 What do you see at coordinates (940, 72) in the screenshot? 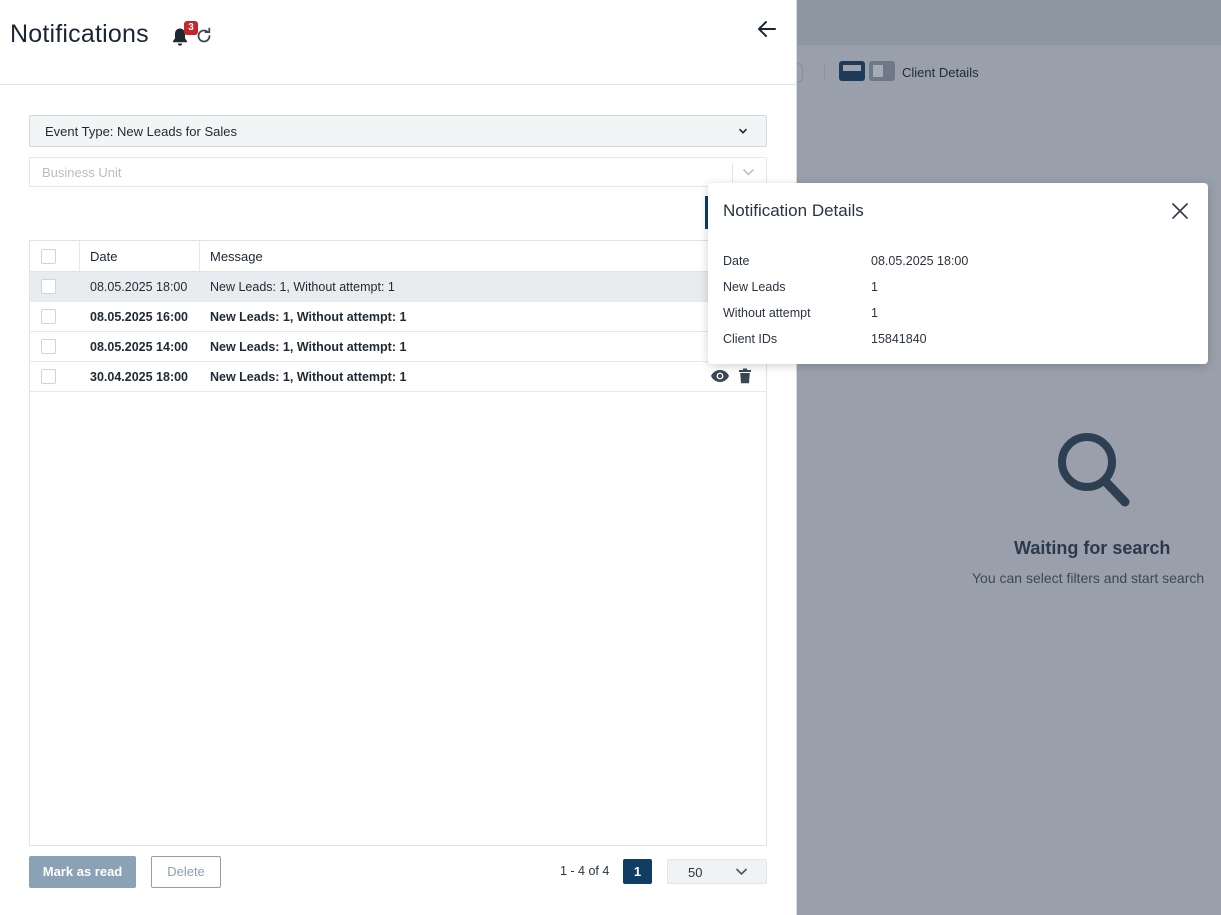
I see `client-details-label: Client Details` at bounding box center [940, 72].